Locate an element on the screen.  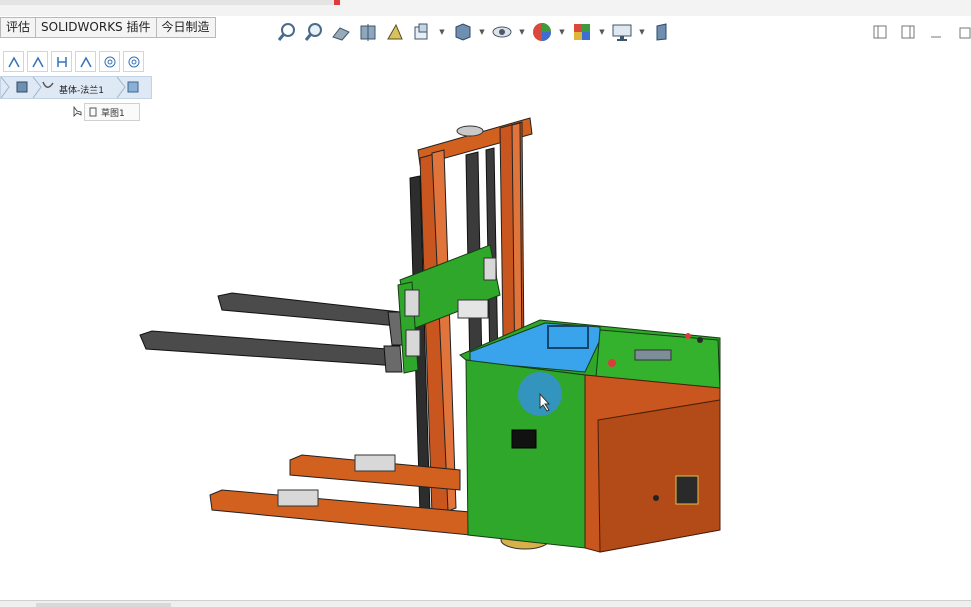
cursor-highlight is located at coordinates (540, 394).